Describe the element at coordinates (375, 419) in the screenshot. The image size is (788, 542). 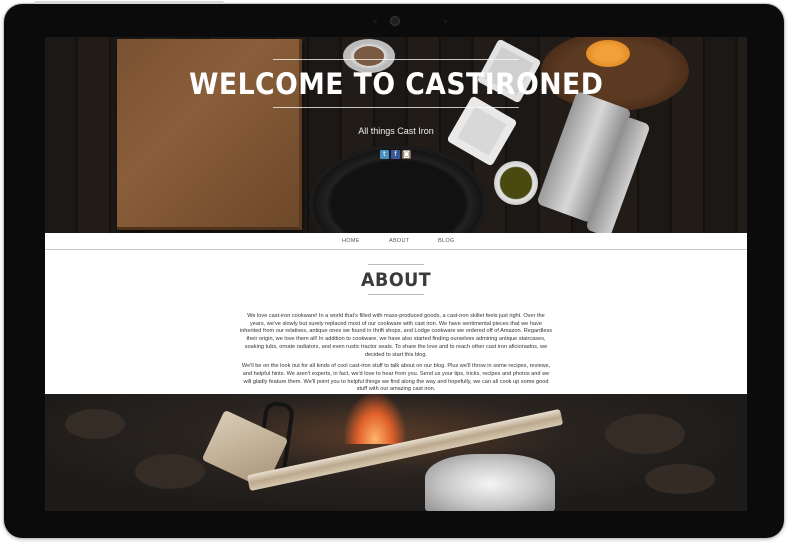
I see `fire-flame` at that location.